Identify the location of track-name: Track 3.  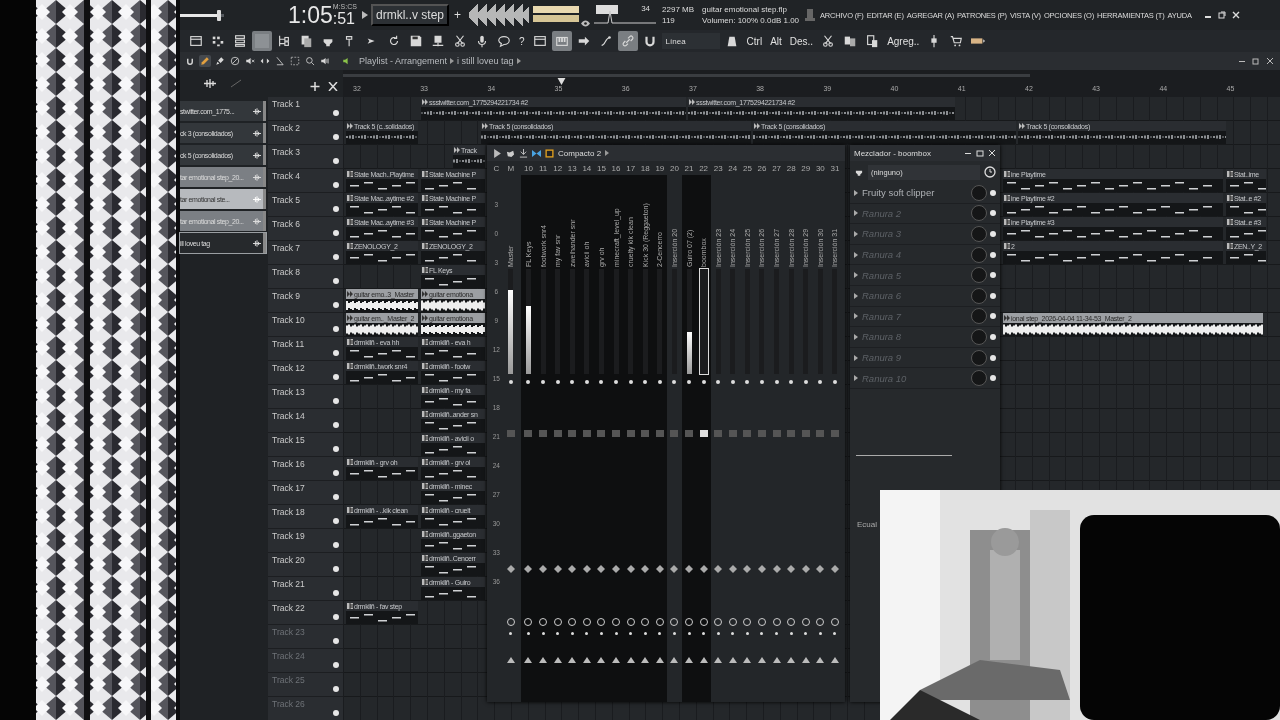
(307, 152).